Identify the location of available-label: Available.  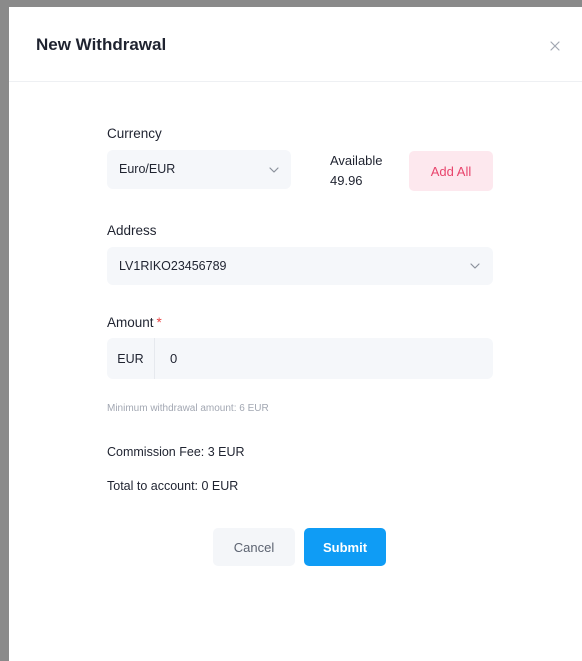
(356, 160).